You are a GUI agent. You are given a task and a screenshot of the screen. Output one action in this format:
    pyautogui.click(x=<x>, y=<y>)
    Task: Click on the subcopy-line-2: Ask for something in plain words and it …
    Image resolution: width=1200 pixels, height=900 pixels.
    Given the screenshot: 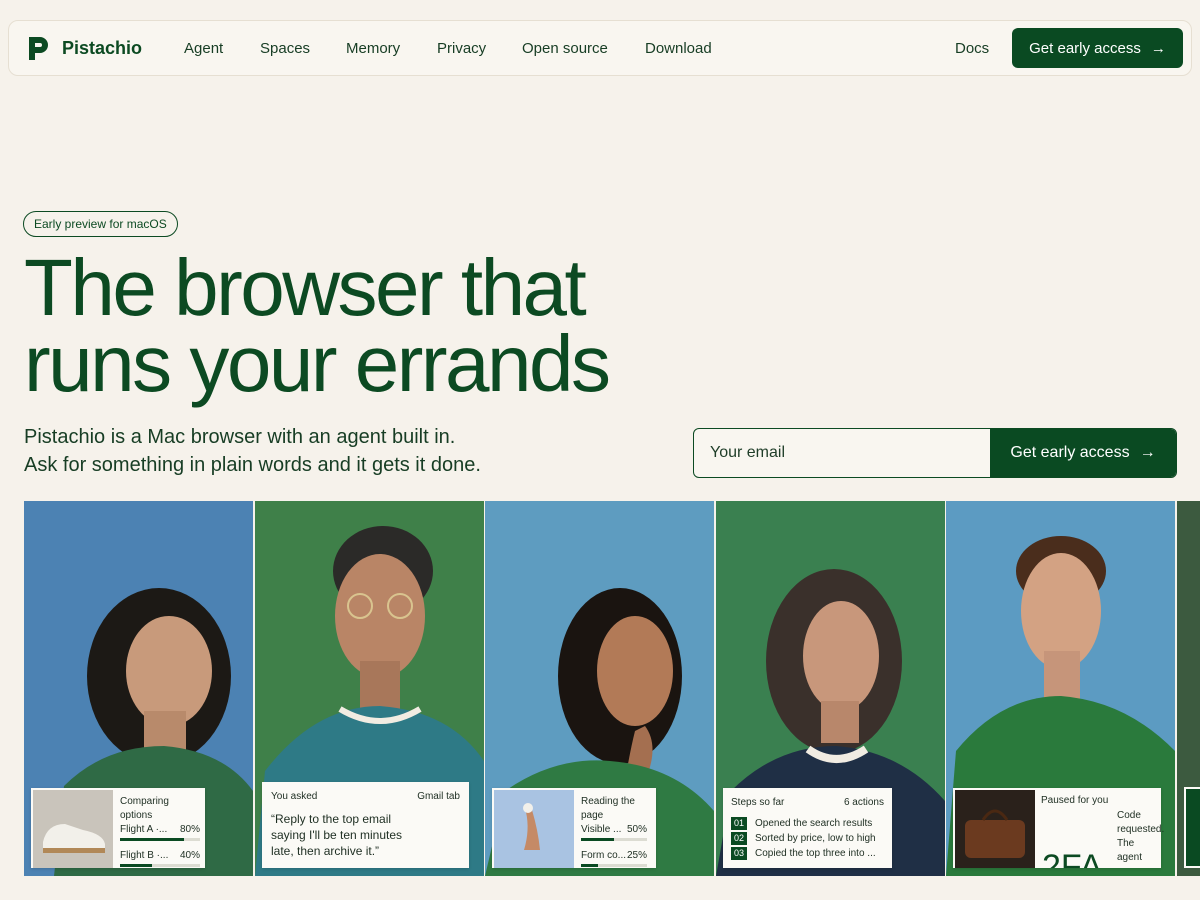 What is the action you would take?
    pyautogui.click(x=252, y=465)
    